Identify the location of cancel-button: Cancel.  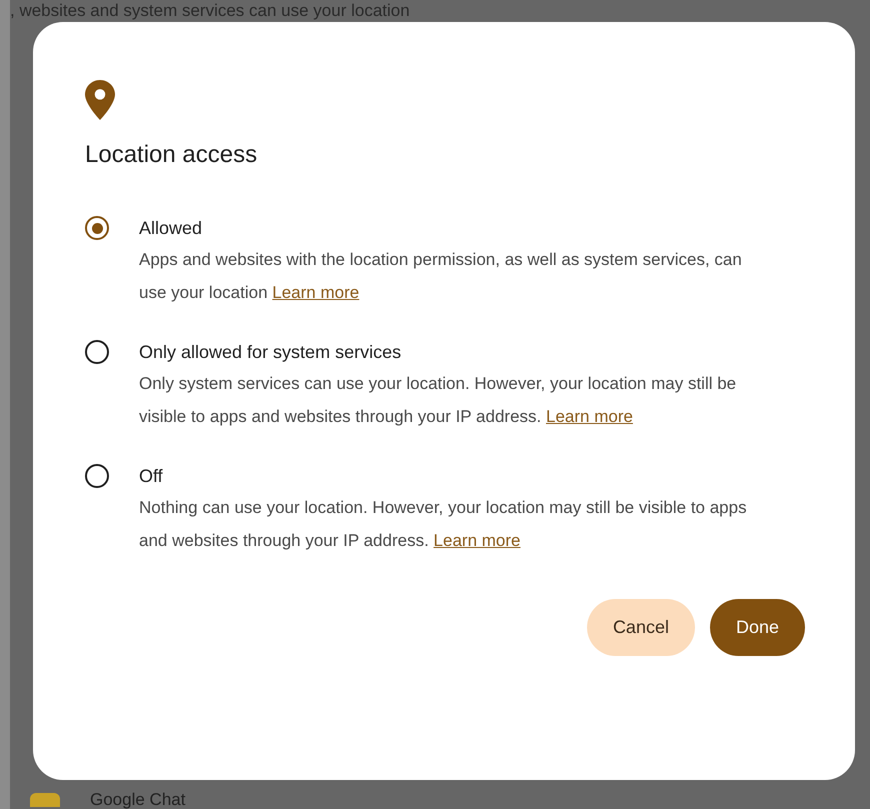
(640, 627).